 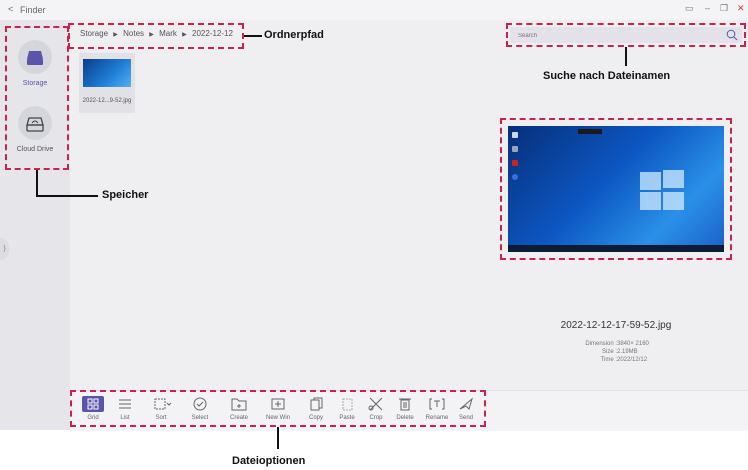 What do you see at coordinates (626, 35) in the screenshot?
I see `annotation-outline-search` at bounding box center [626, 35].